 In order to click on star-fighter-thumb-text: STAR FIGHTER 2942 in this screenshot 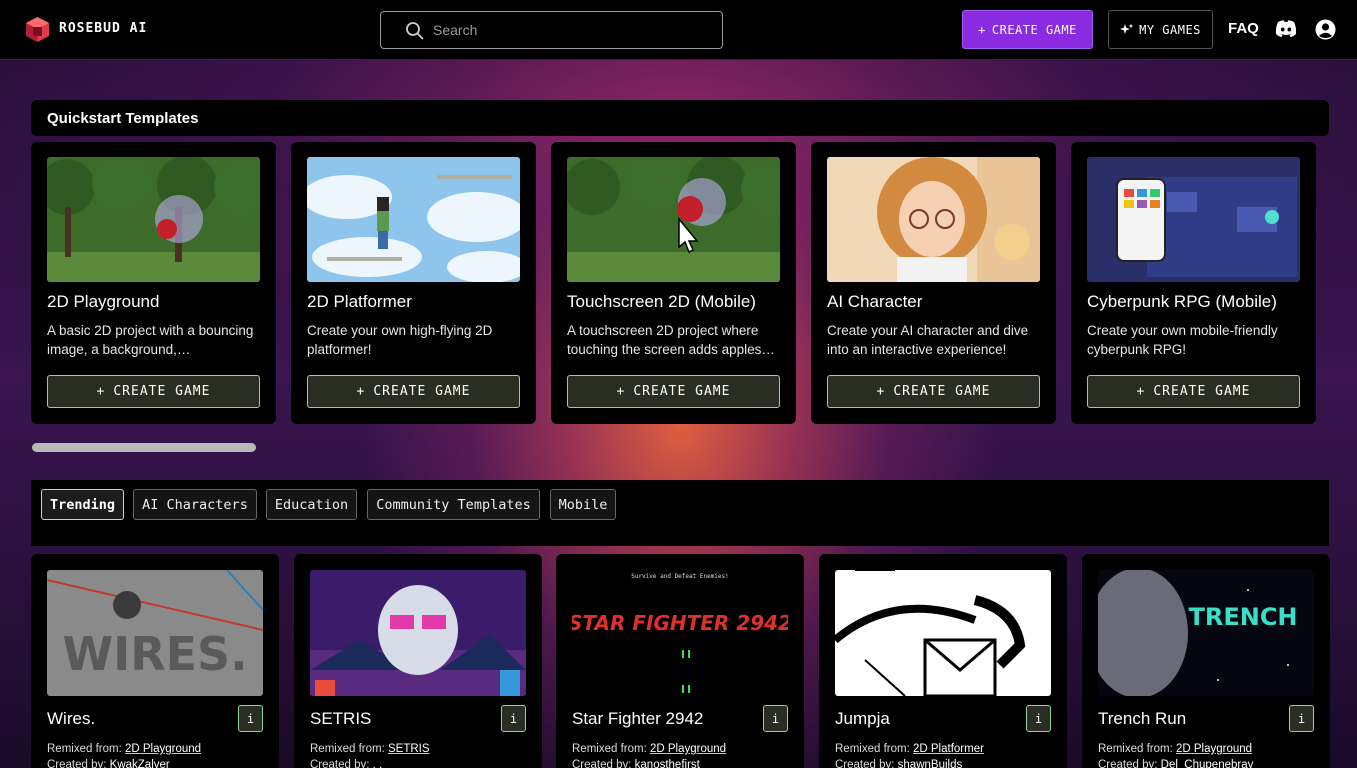, I will do `click(680, 623)`.